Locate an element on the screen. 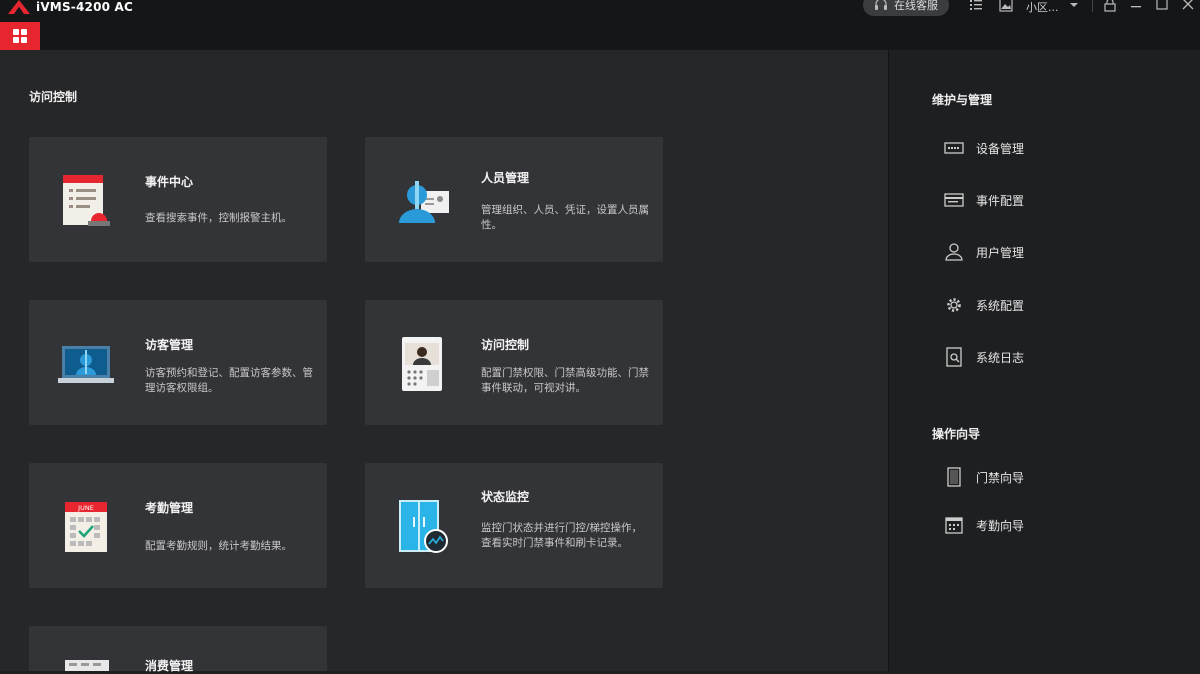  card-consumption-management: 消费管理 is located at coordinates (178, 649).